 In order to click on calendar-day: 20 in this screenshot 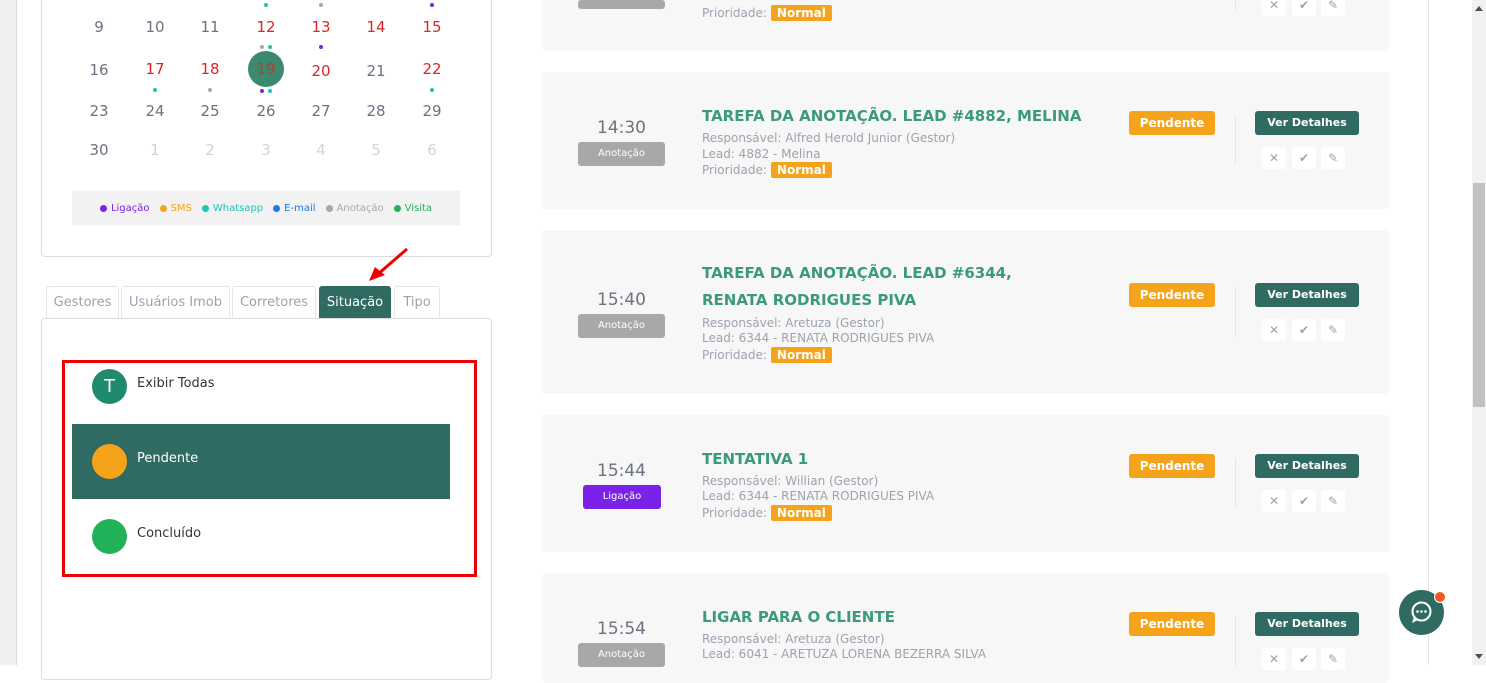, I will do `click(321, 71)`.